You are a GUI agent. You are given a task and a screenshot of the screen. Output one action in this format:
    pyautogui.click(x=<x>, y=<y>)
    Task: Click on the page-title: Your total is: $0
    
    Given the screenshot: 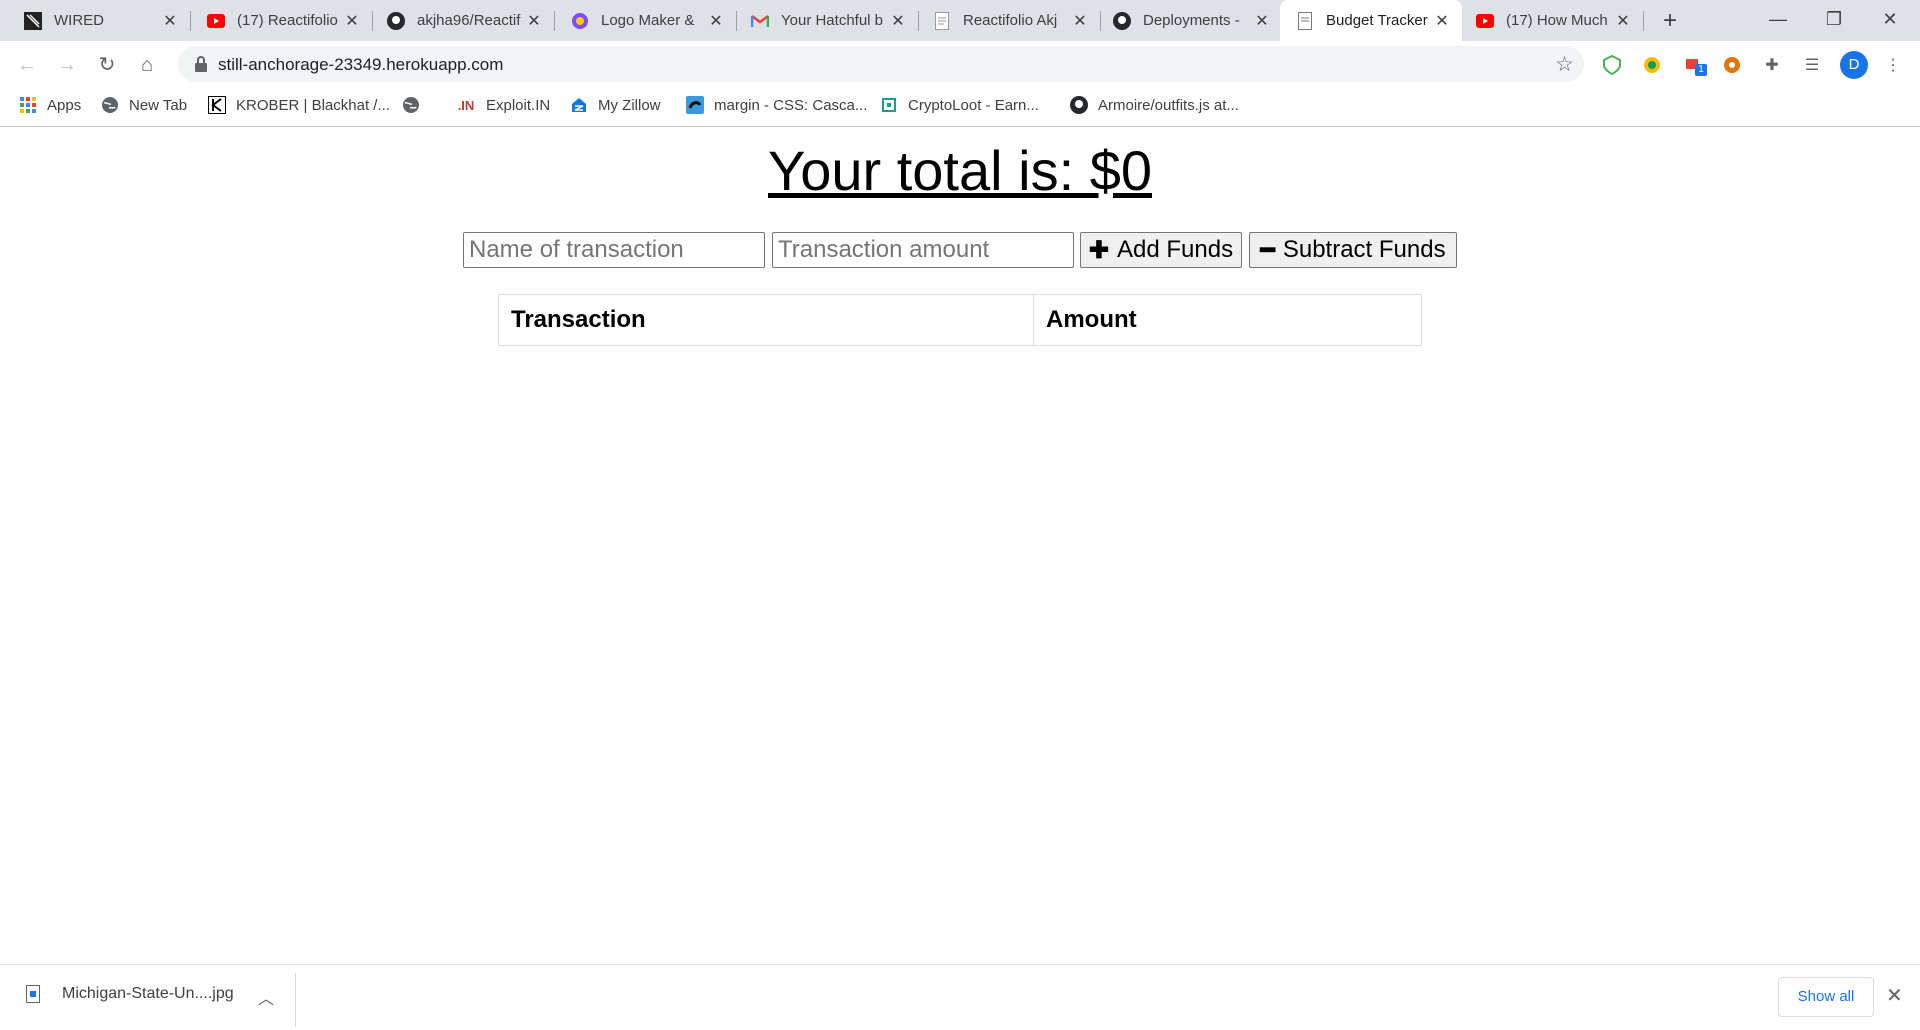 What is the action you would take?
    pyautogui.click(x=960, y=170)
    